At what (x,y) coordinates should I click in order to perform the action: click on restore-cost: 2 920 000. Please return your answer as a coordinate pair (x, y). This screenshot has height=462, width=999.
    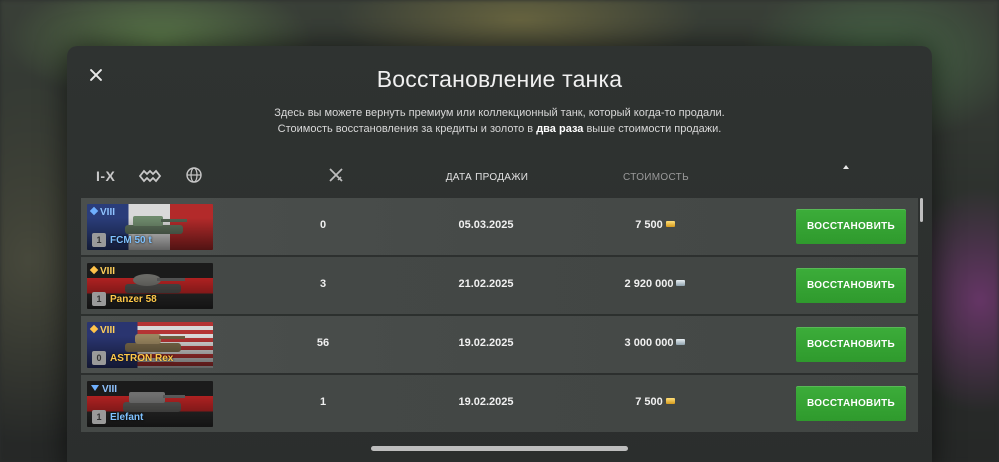
    Looking at the image, I should click on (655, 284).